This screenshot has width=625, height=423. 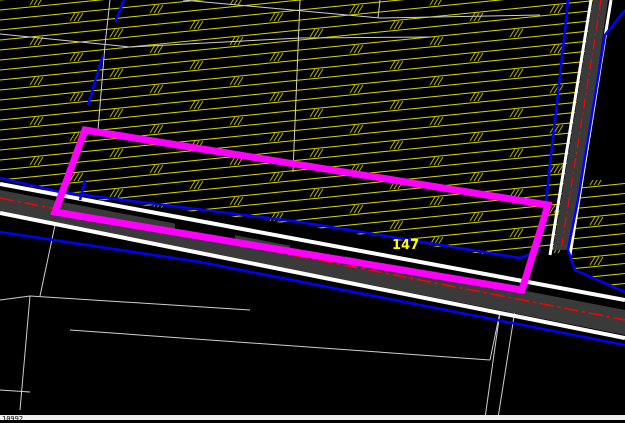 What do you see at coordinates (405, 245) in the screenshot?
I see `parcel-number-label: 147` at bounding box center [405, 245].